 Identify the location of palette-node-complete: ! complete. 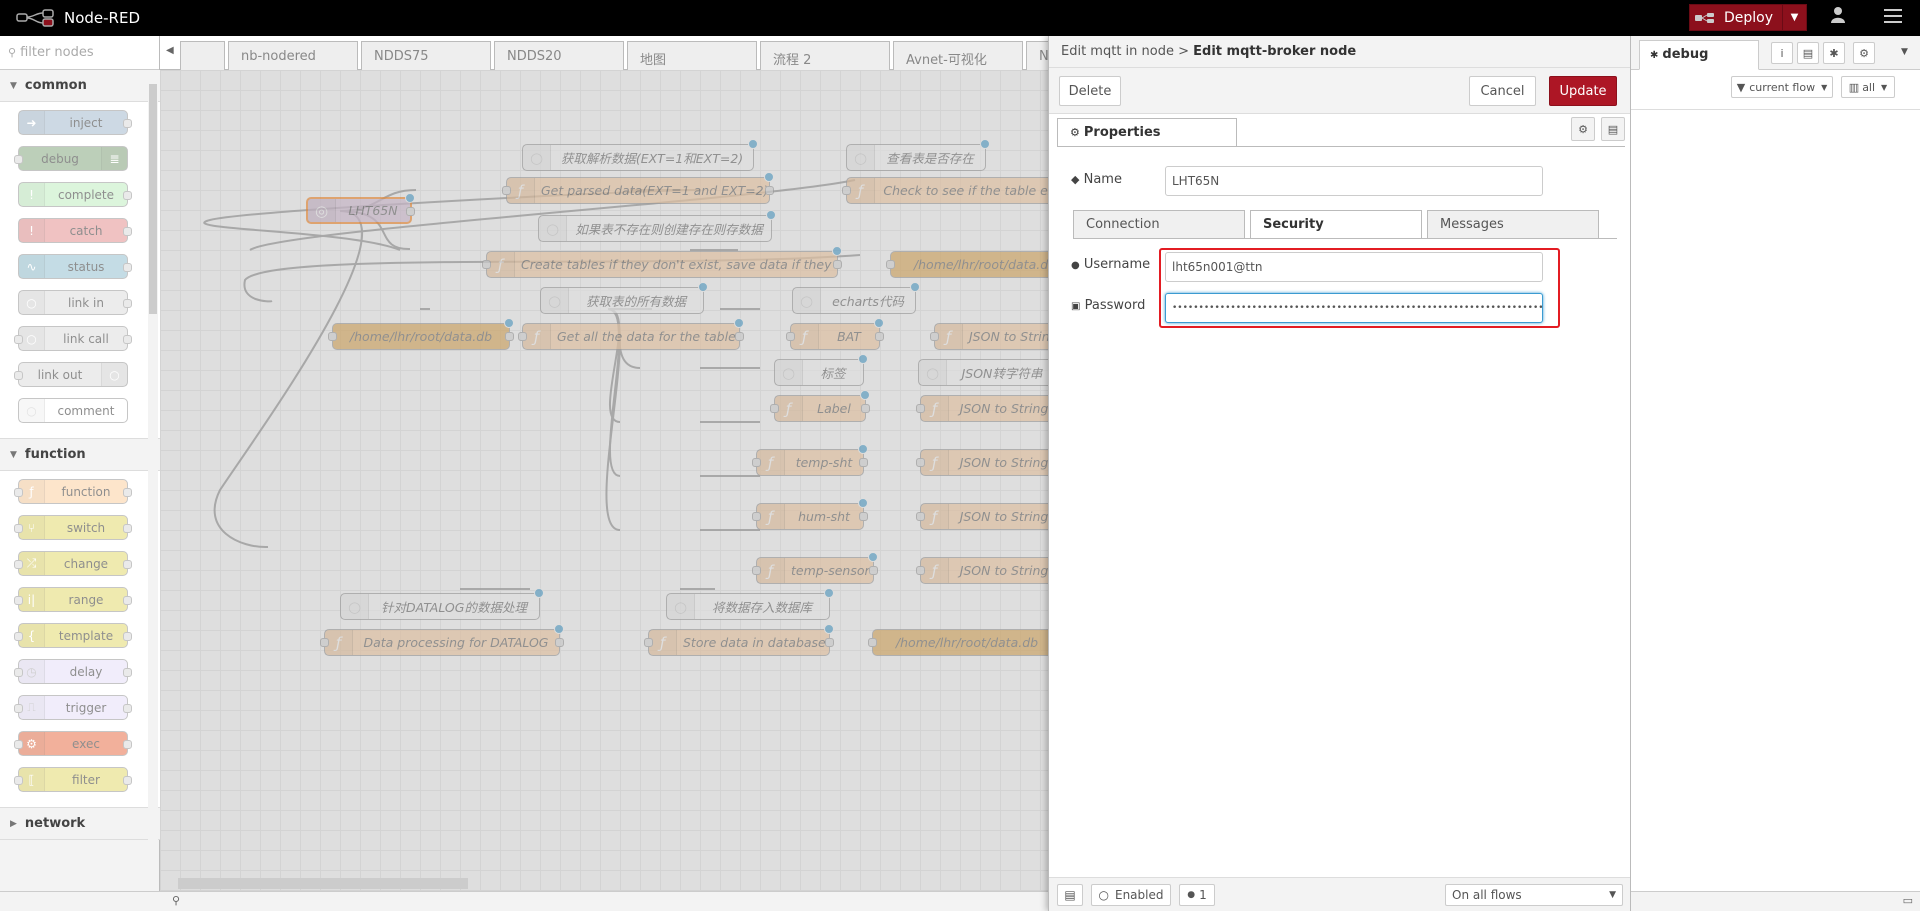
(75, 194).